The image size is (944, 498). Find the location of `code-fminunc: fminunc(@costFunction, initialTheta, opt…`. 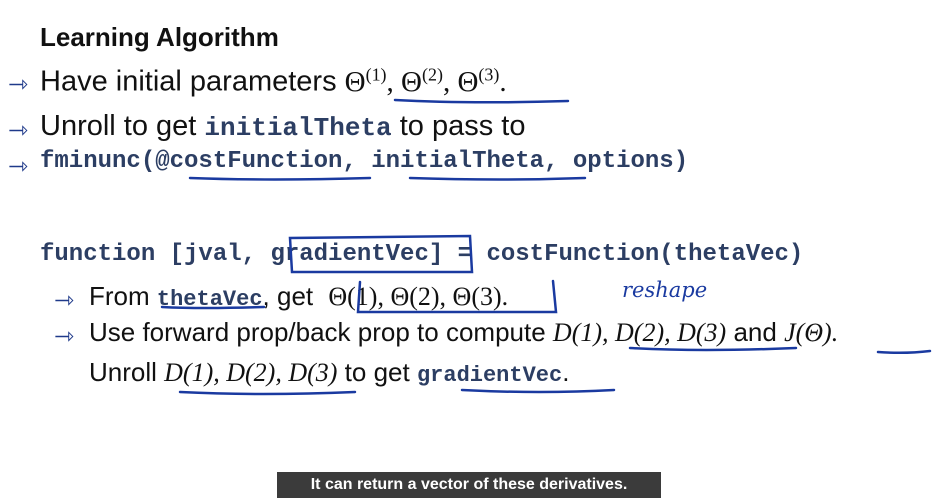

code-fminunc: fminunc(@costFunction, initialTheta, opt… is located at coordinates (364, 161).